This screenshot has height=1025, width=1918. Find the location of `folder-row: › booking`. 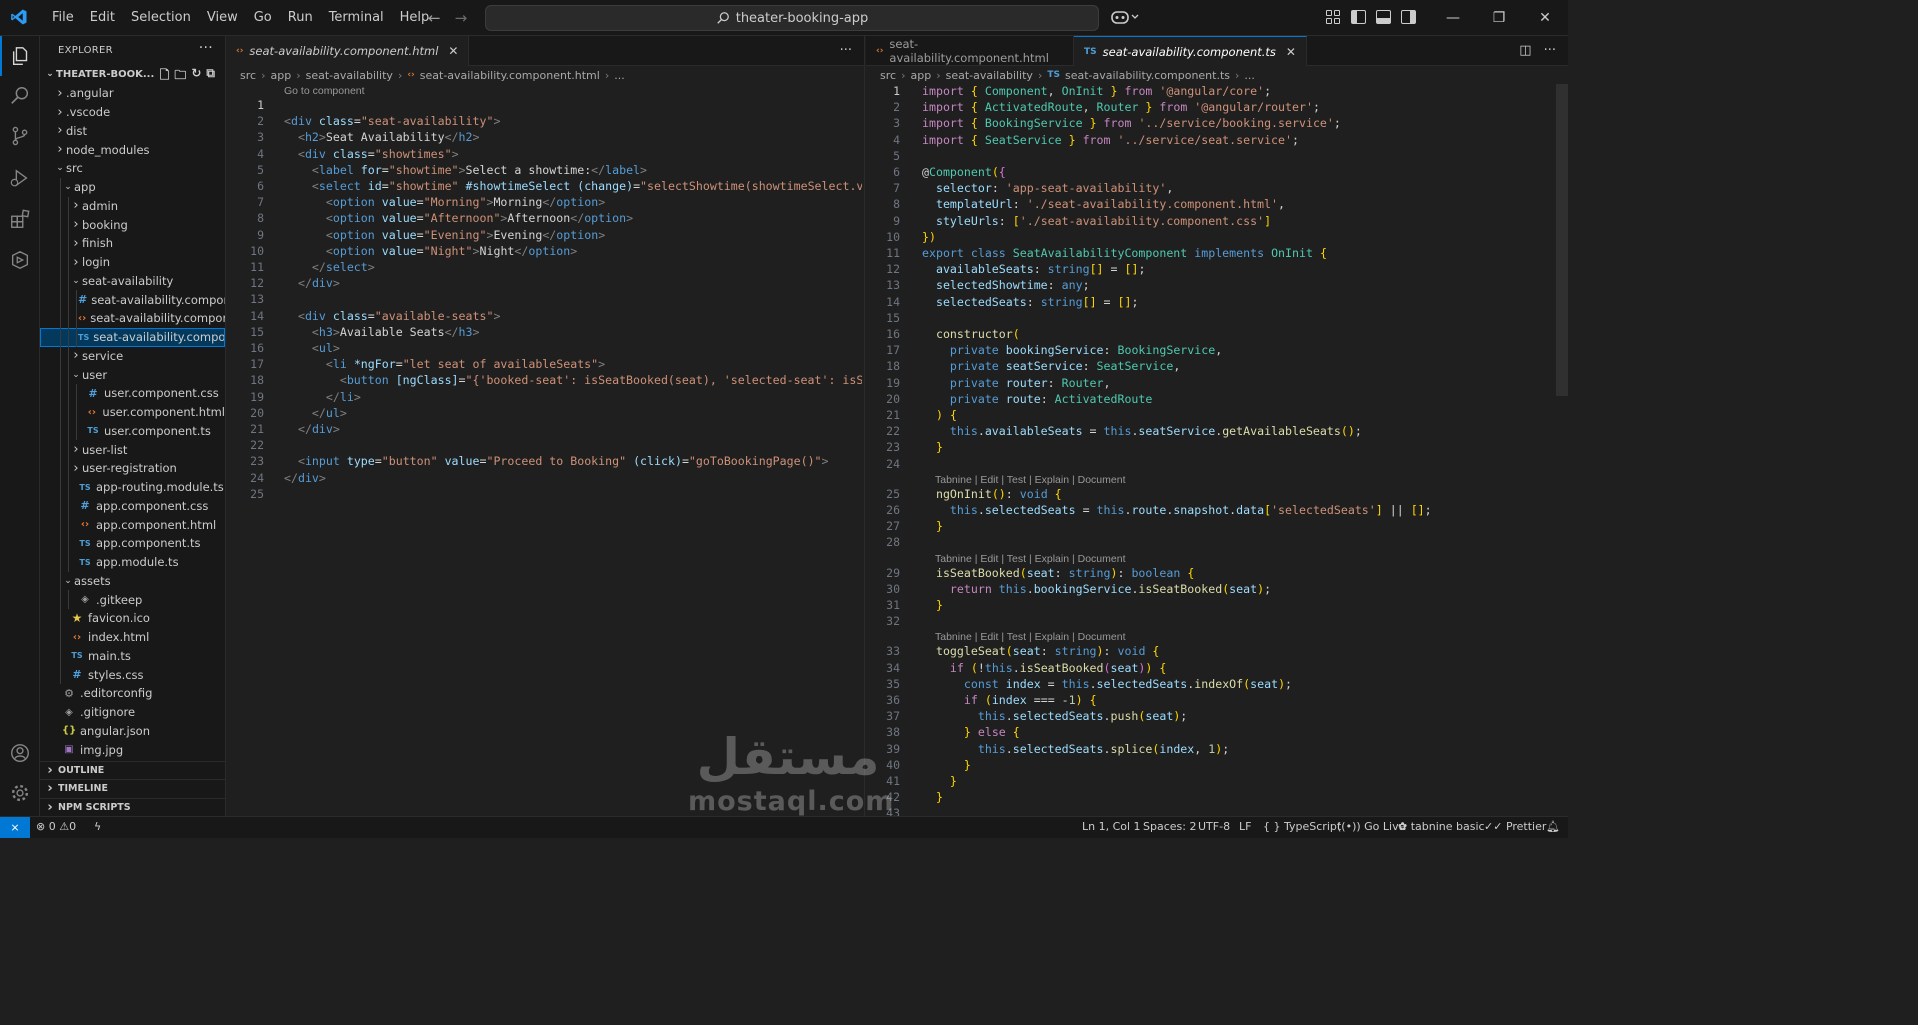

folder-row: › booking is located at coordinates (132, 224).